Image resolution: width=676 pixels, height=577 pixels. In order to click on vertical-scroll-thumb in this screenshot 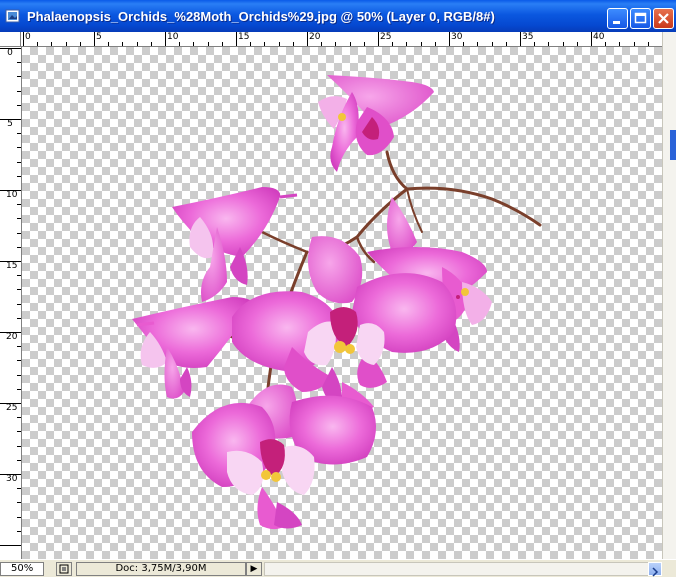, I will do `click(673, 145)`.